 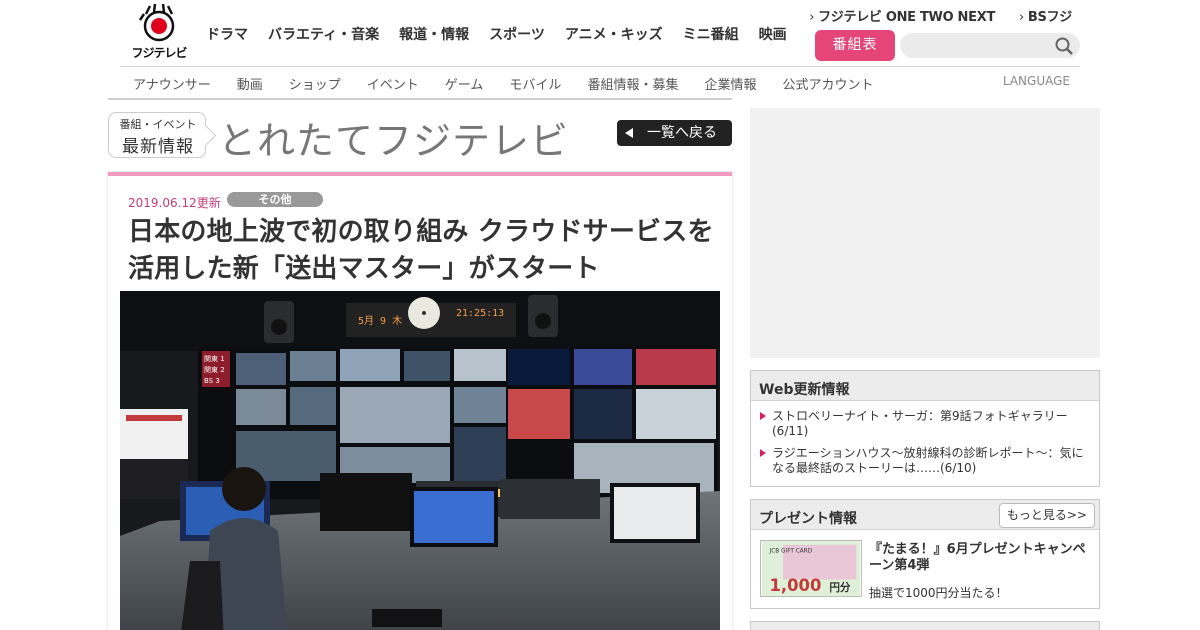 I want to click on present-item-desc: 抽選で1000円分当たる！, so click(x=938, y=593).